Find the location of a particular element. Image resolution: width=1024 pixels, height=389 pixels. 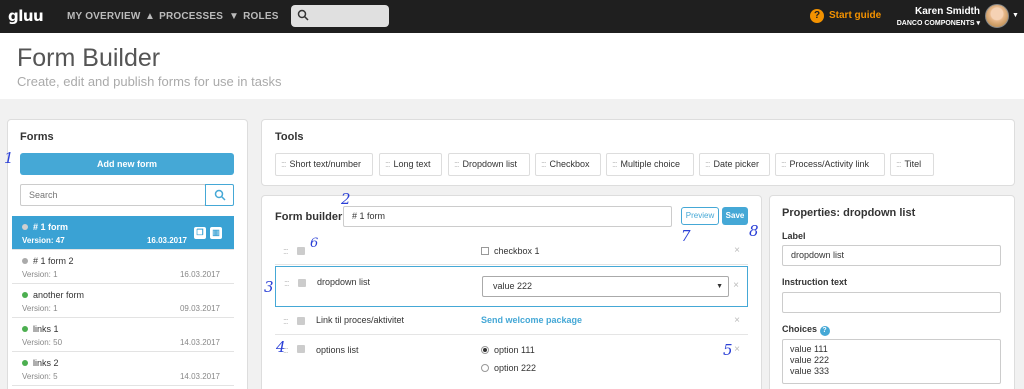

dropdown-select: value 222 ▼ is located at coordinates (605, 286).